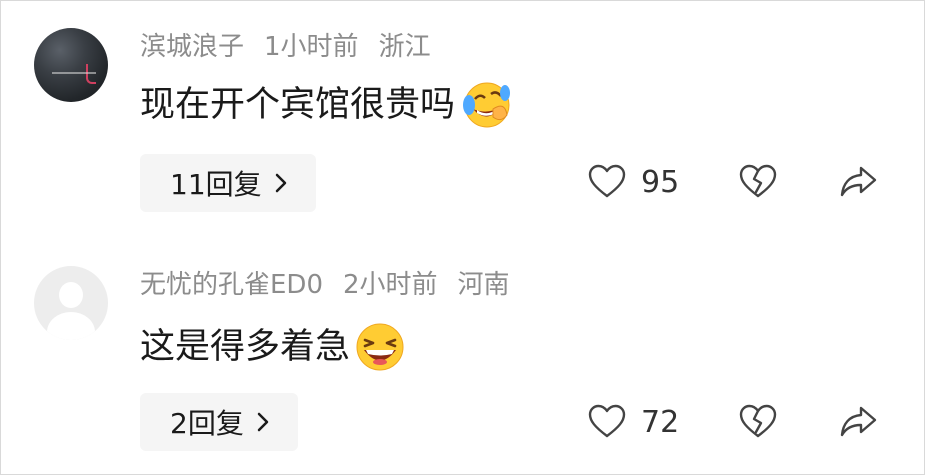  I want to click on like-button: 72, so click(633, 422).